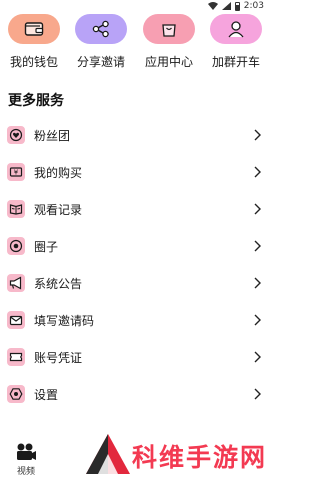 The image size is (320, 480). What do you see at coordinates (135, 282) in the screenshot?
I see `menu-item-announcements: 系统公告` at bounding box center [135, 282].